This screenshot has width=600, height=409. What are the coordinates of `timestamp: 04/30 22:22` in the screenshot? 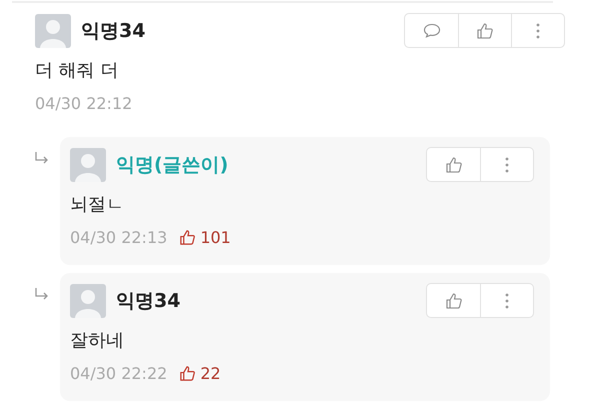 It's located at (119, 373).